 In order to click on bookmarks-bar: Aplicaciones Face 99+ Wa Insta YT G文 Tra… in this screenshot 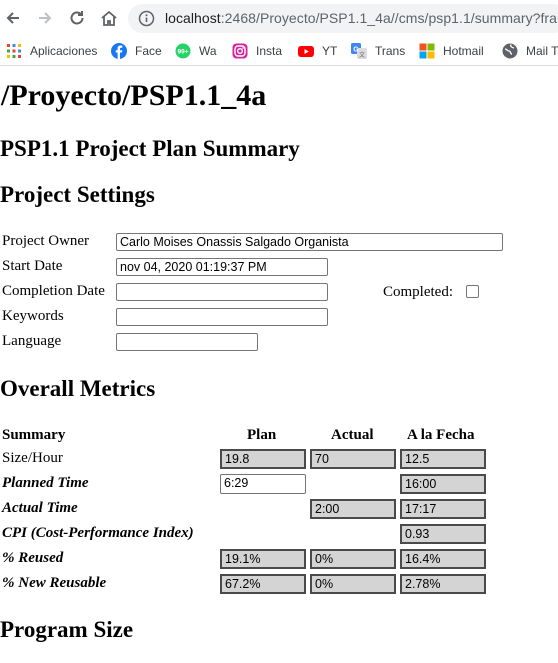, I will do `click(279, 51)`.